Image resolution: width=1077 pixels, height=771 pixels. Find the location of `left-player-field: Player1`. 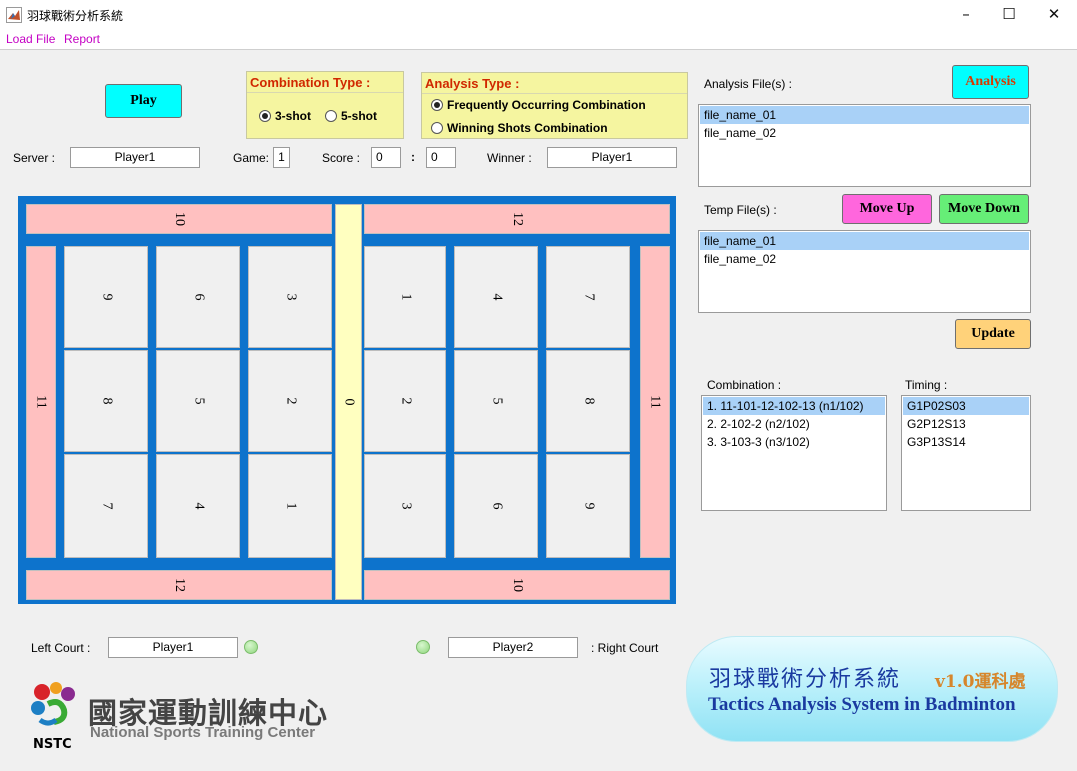

left-player-field: Player1 is located at coordinates (173, 647).